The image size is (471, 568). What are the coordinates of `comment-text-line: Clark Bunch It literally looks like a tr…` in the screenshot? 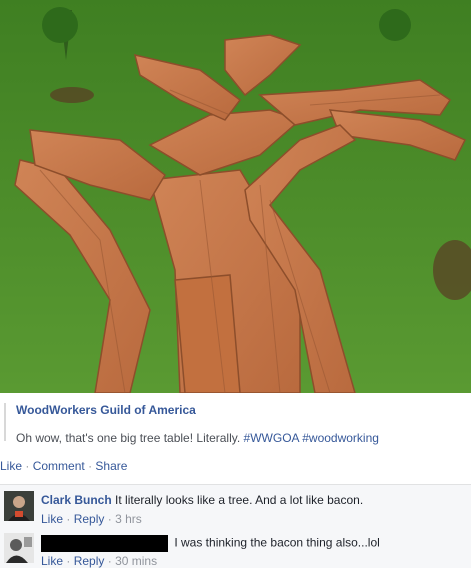 It's located at (202, 500).